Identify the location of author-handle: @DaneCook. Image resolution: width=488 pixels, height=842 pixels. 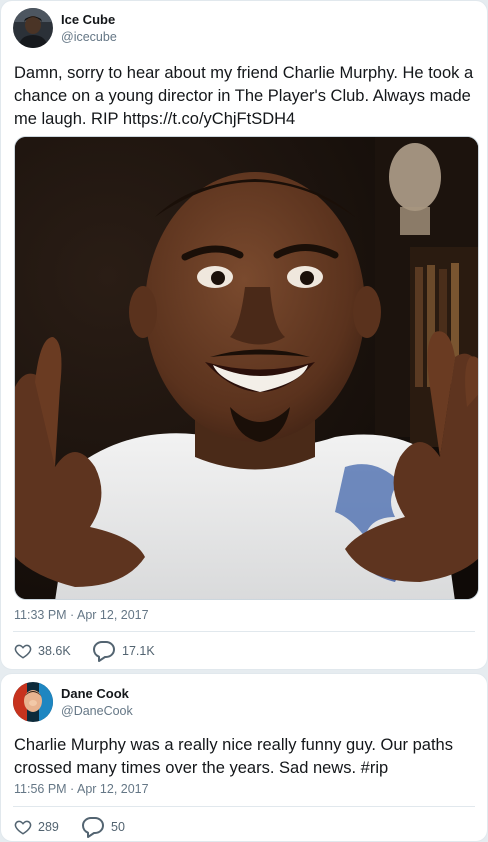
(97, 711).